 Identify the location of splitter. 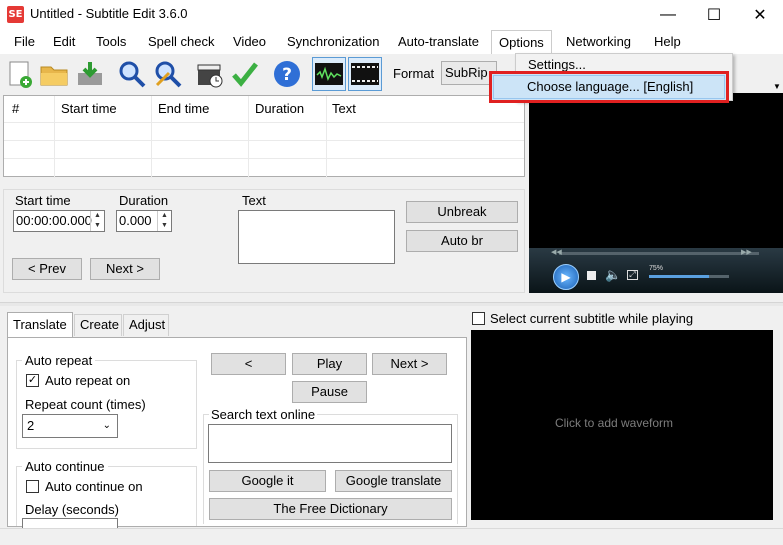
(391, 304).